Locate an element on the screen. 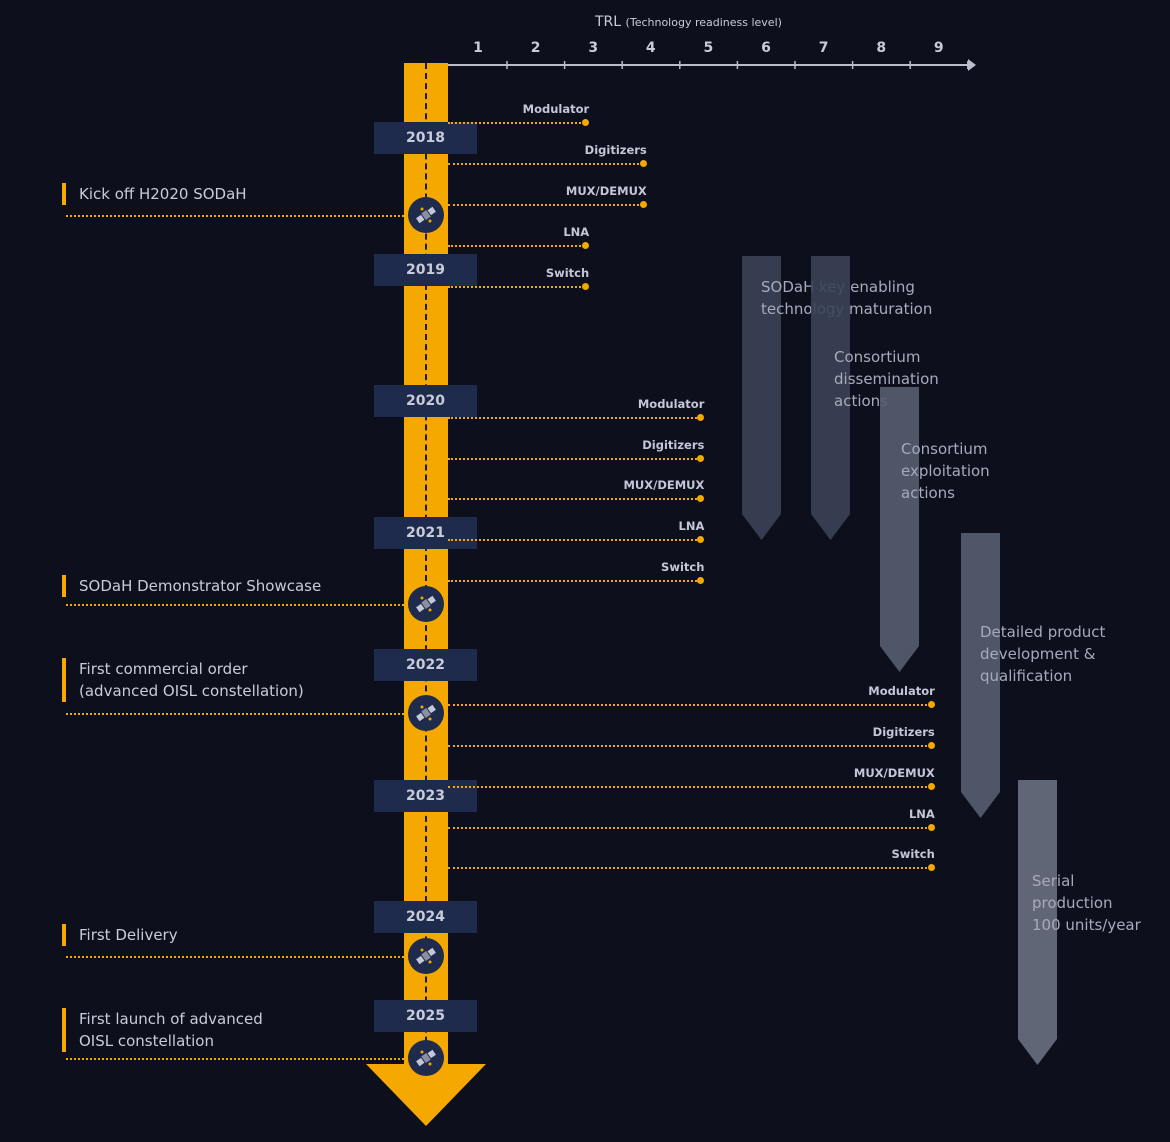 Image resolution: width=1170 pixels, height=1142 pixels. year-marker: 2024 is located at coordinates (425, 917).